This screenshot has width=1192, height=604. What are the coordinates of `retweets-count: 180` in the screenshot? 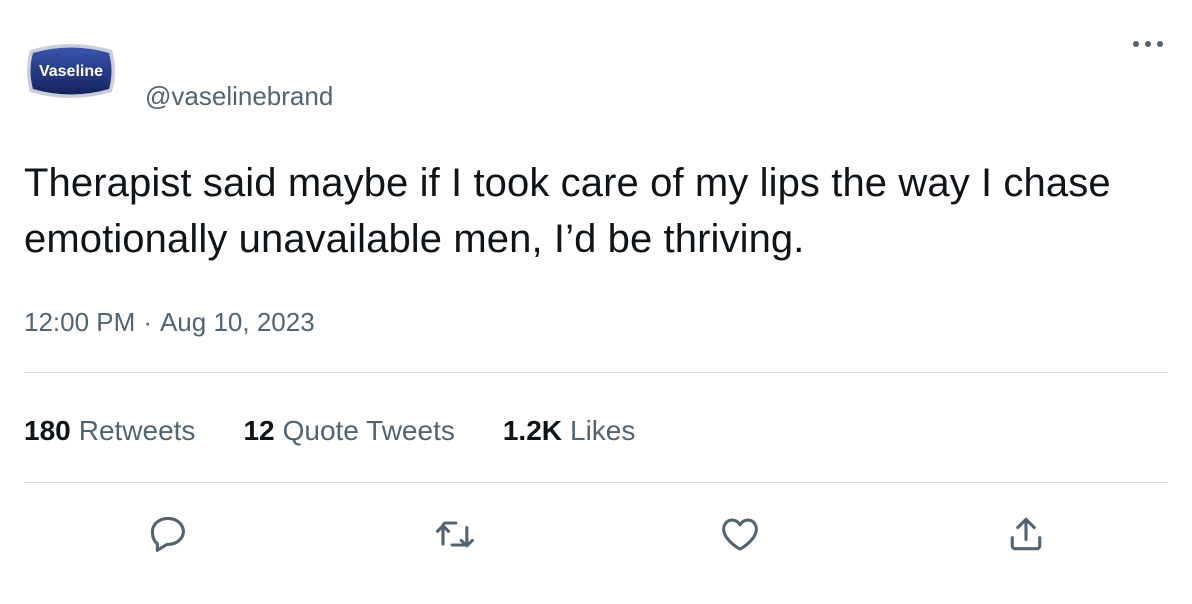 It's located at (47, 430).